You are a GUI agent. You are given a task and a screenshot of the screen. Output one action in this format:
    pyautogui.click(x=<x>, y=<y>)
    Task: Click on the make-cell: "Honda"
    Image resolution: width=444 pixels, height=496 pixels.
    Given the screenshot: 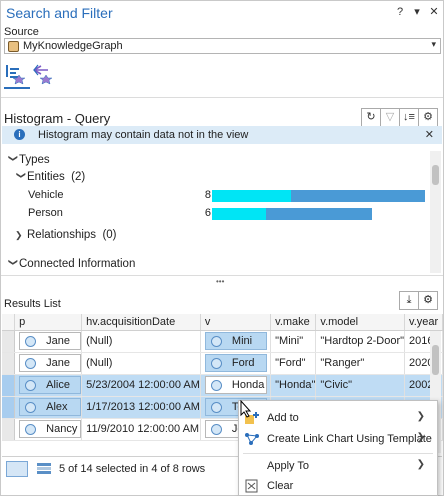 What is the action you would take?
    pyautogui.click(x=293, y=385)
    